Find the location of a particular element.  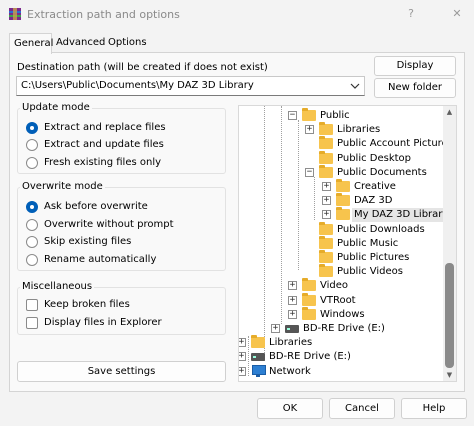

tree-item-label: VTRoot is located at coordinates (338, 300).